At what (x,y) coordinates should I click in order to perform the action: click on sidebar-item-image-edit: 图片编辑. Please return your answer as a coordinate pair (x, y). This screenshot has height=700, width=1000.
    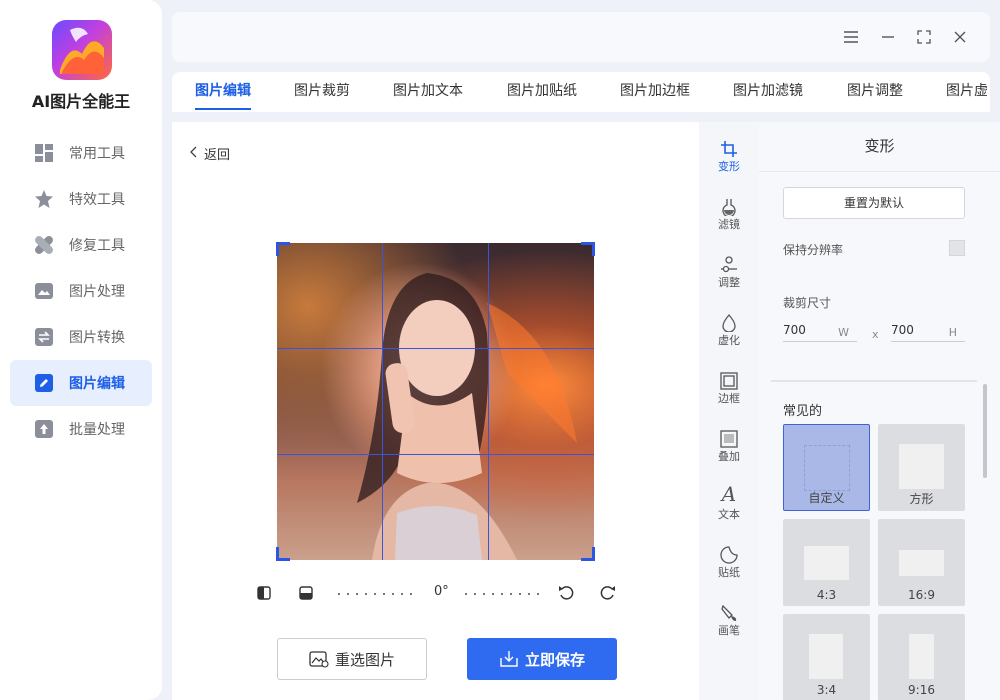
    Looking at the image, I should click on (81, 383).